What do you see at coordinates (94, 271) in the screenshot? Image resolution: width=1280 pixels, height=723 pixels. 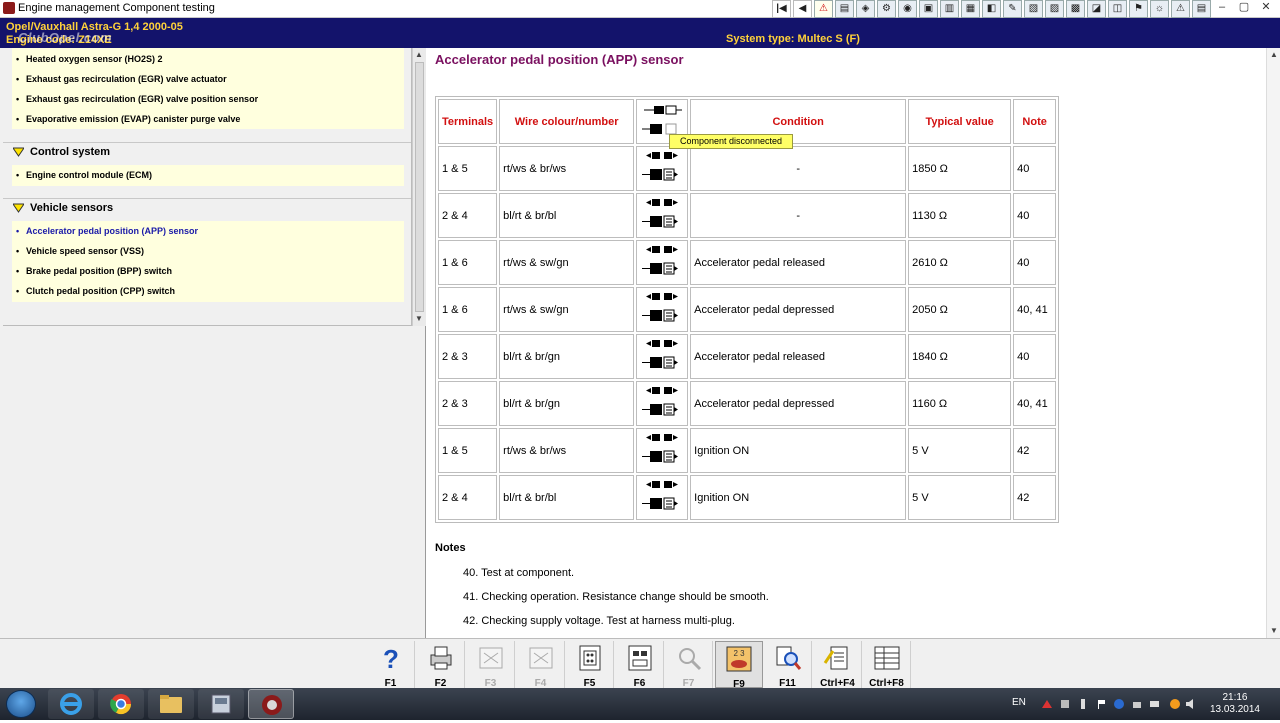 I see `tree-item-bpp: • Brake pedal position (BPP) switch` at bounding box center [94, 271].